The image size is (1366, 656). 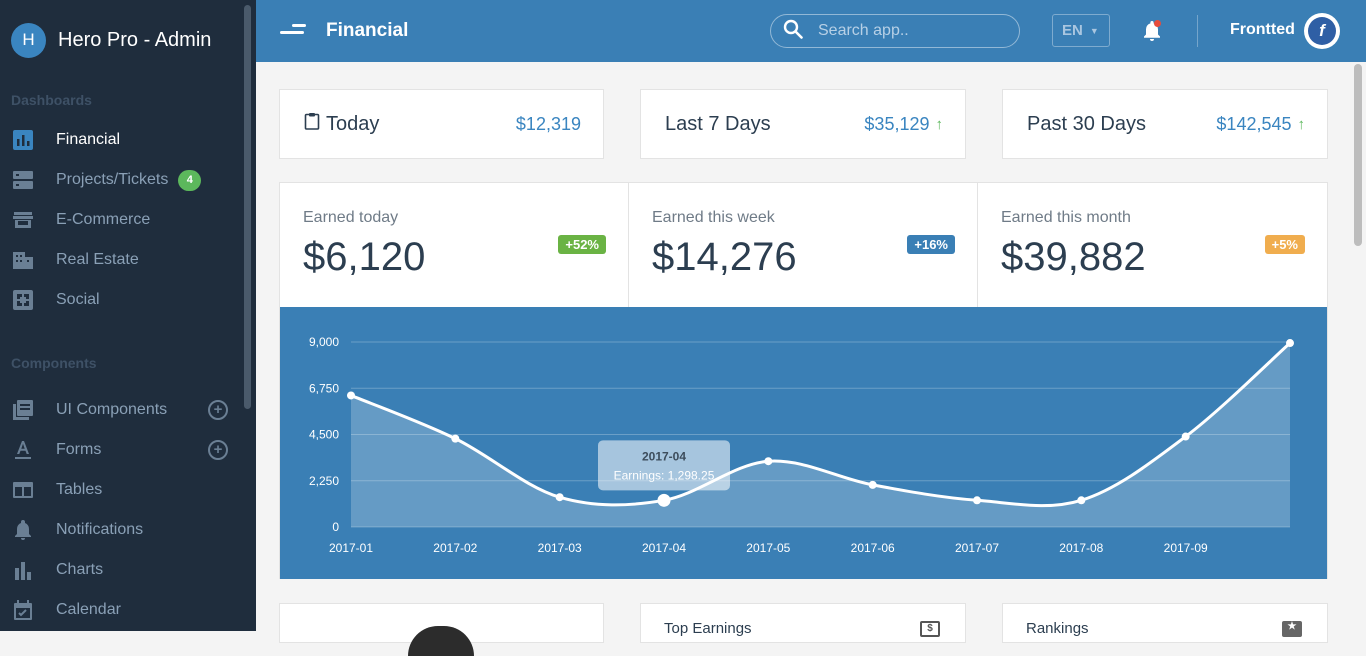 I want to click on clipboard-icon, so click(x=315, y=124).